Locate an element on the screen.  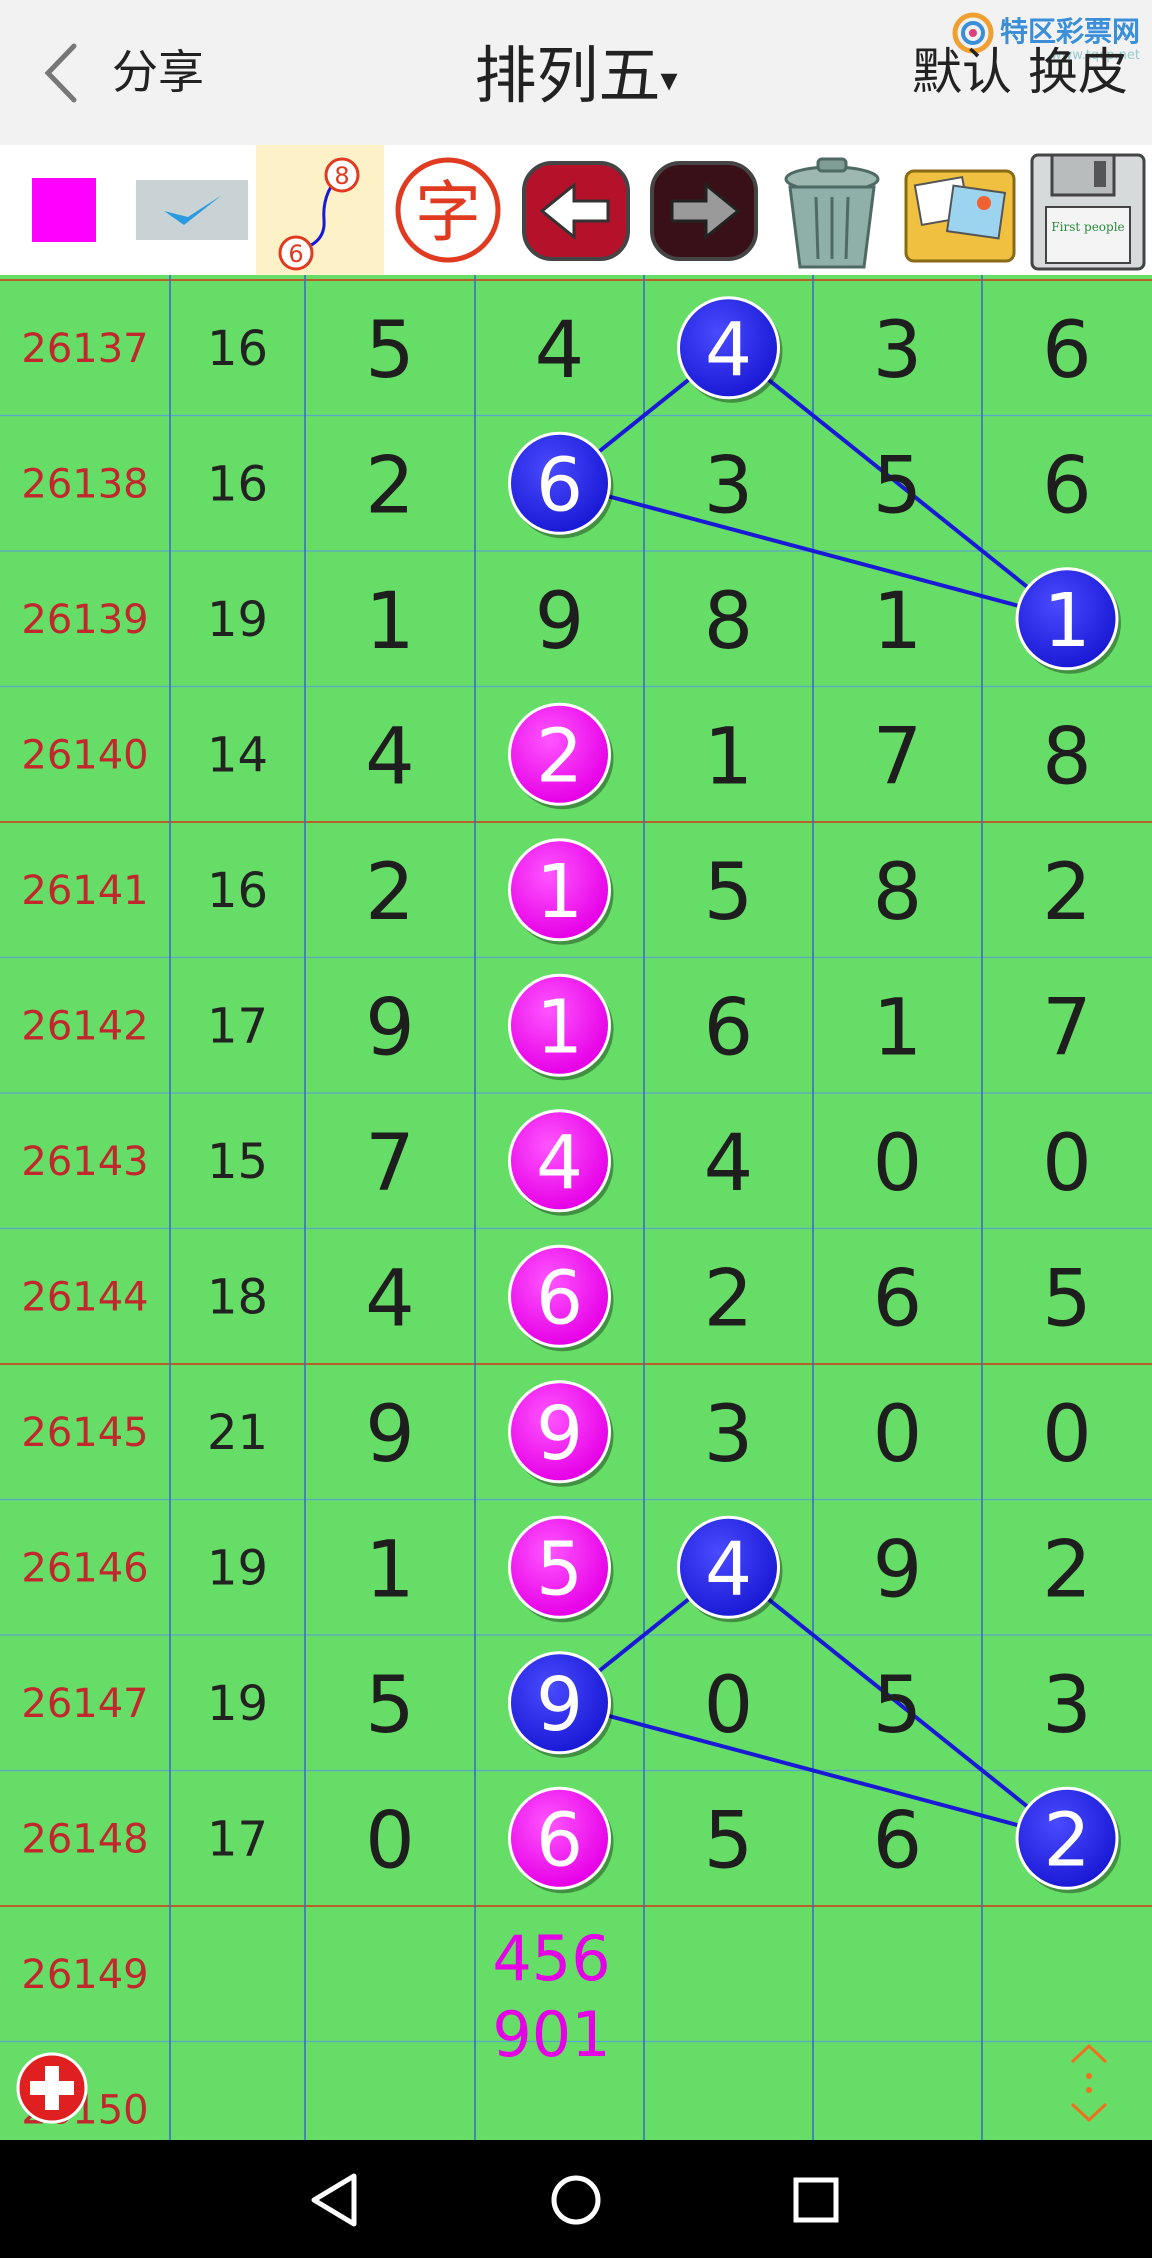
arrow-right-icon is located at coordinates (704, 211).